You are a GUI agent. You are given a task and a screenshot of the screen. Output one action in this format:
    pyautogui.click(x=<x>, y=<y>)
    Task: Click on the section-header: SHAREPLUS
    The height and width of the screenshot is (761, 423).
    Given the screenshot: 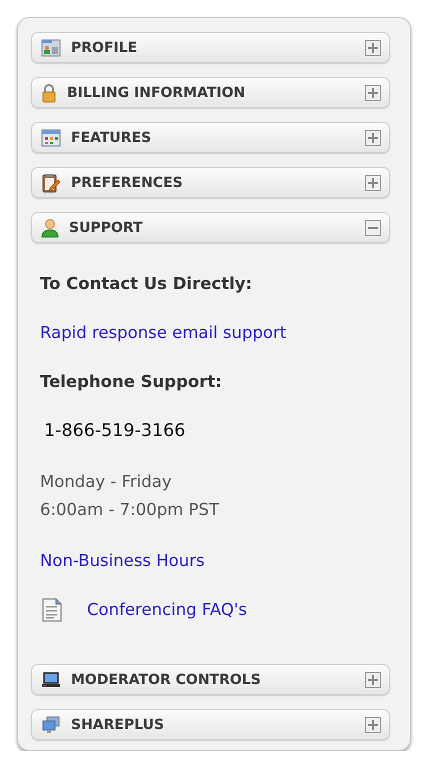 What is the action you would take?
    pyautogui.click(x=210, y=724)
    